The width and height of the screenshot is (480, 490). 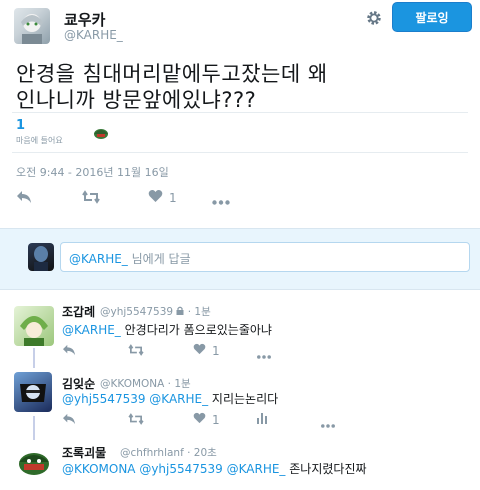 I want to click on reply-handle: @yhj5547539 · 1분, so click(x=155, y=311).